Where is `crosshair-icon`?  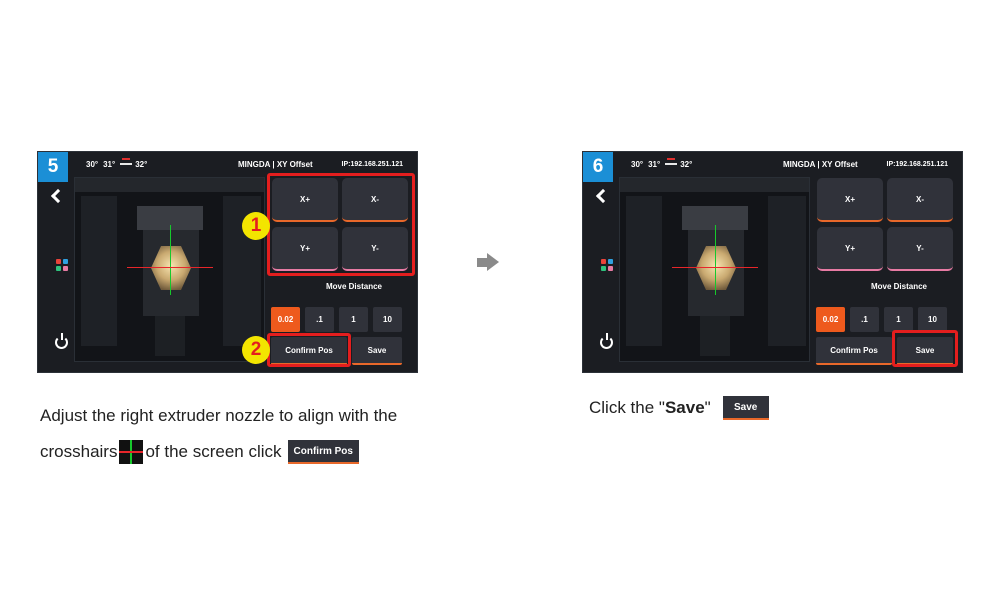 crosshair-icon is located at coordinates (131, 452).